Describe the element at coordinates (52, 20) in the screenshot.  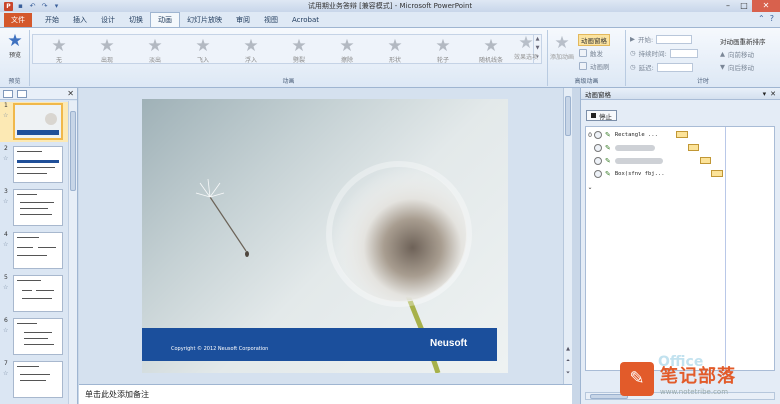
I see `tab-home: 开始` at that location.